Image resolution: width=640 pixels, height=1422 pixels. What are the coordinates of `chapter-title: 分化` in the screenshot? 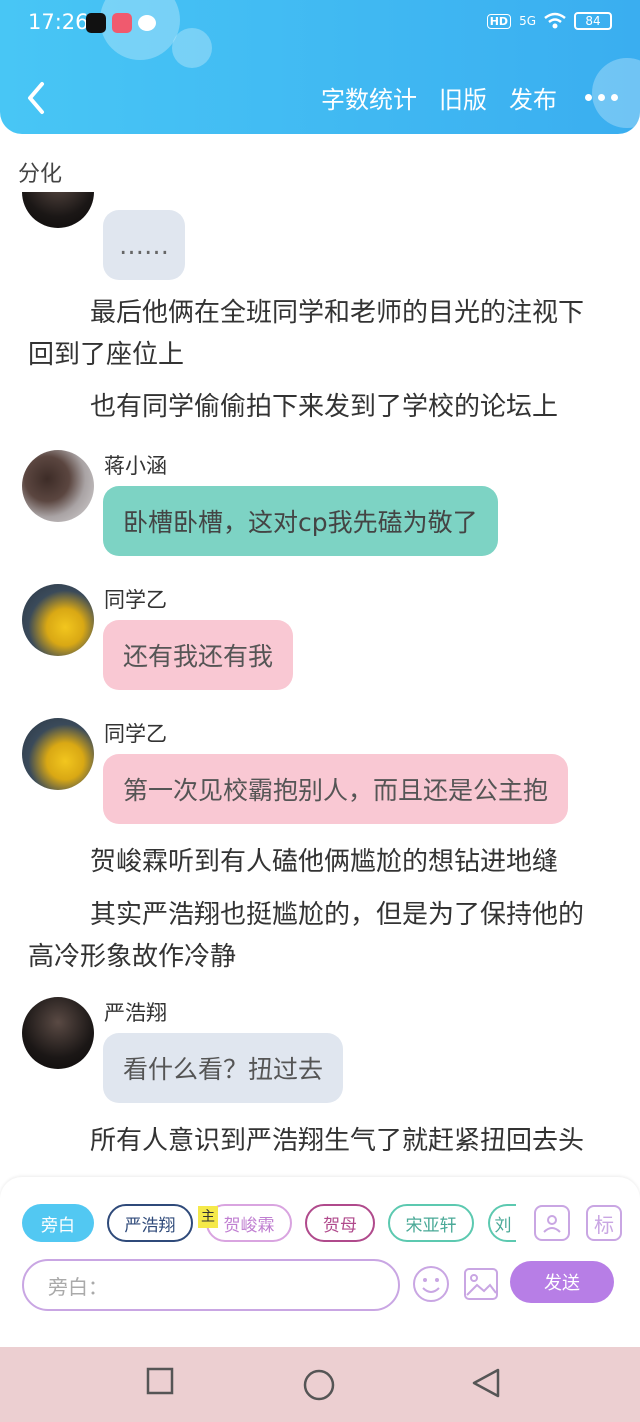 It's located at (40, 174).